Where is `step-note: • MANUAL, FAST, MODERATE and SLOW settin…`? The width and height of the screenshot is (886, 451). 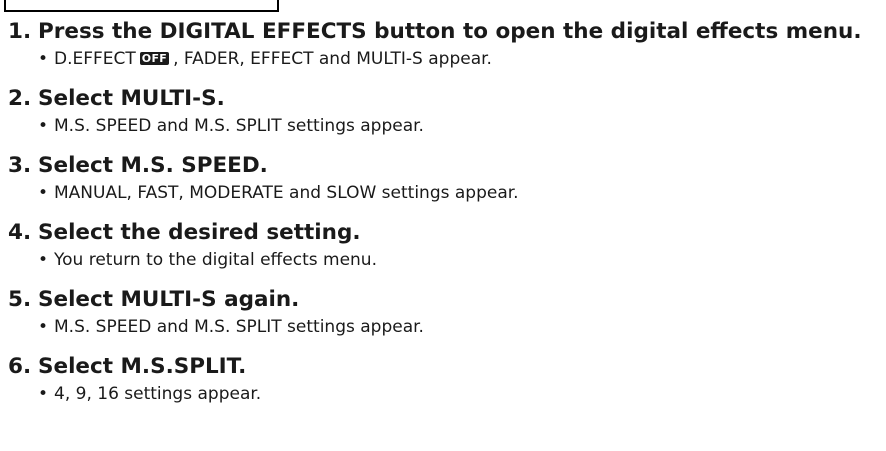
step-note: • MANUAL, FAST, MODERATE and SLOW settin… is located at coordinates (460, 193).